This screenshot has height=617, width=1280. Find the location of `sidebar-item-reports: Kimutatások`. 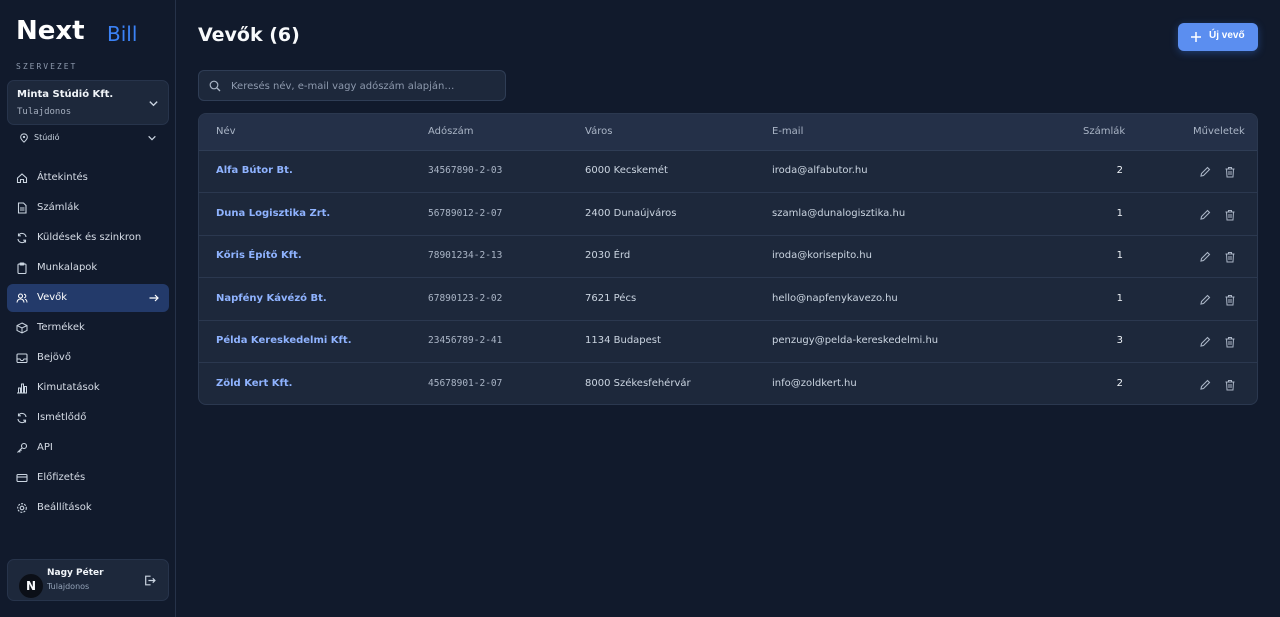

sidebar-item-reports: Kimutatások is located at coordinates (88, 388).